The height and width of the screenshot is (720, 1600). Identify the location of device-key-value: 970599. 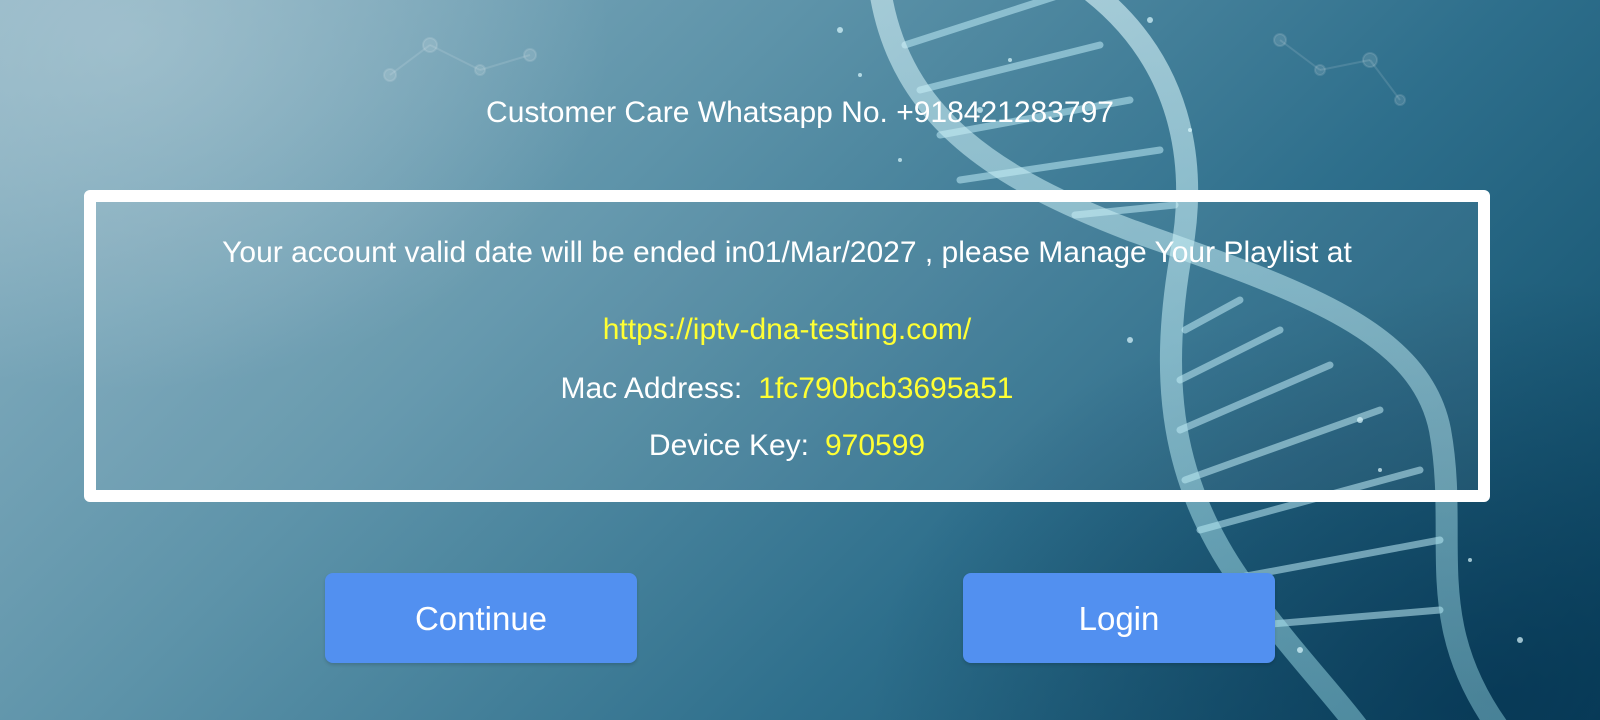
(875, 445).